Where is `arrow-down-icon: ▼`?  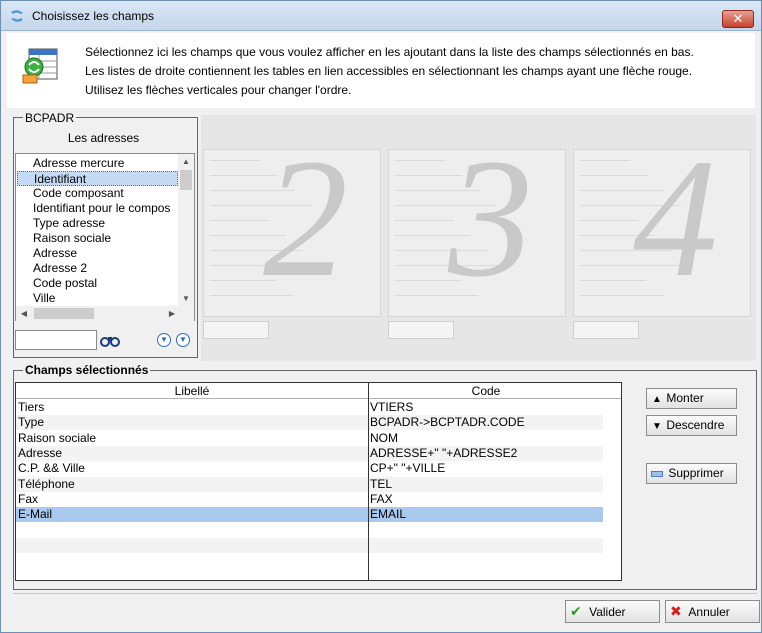 arrow-down-icon: ▼ is located at coordinates (657, 426).